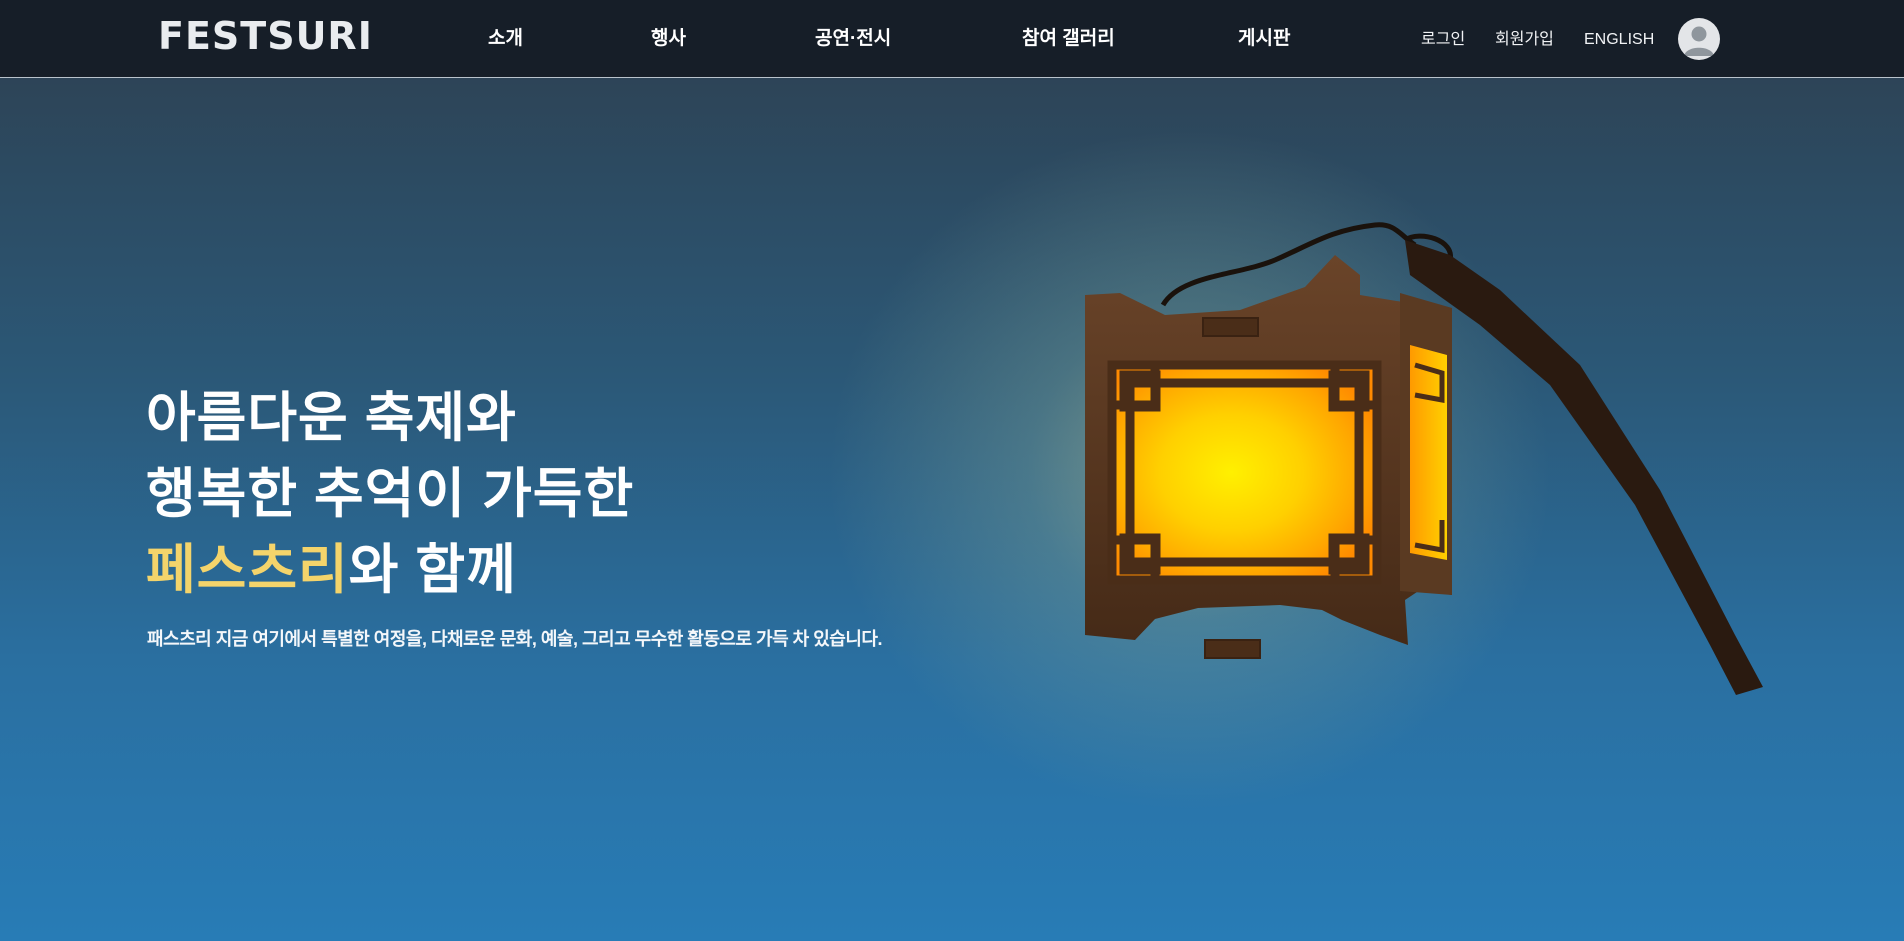 The width and height of the screenshot is (1904, 941). I want to click on language-link: ENGLISH, so click(1619, 40).